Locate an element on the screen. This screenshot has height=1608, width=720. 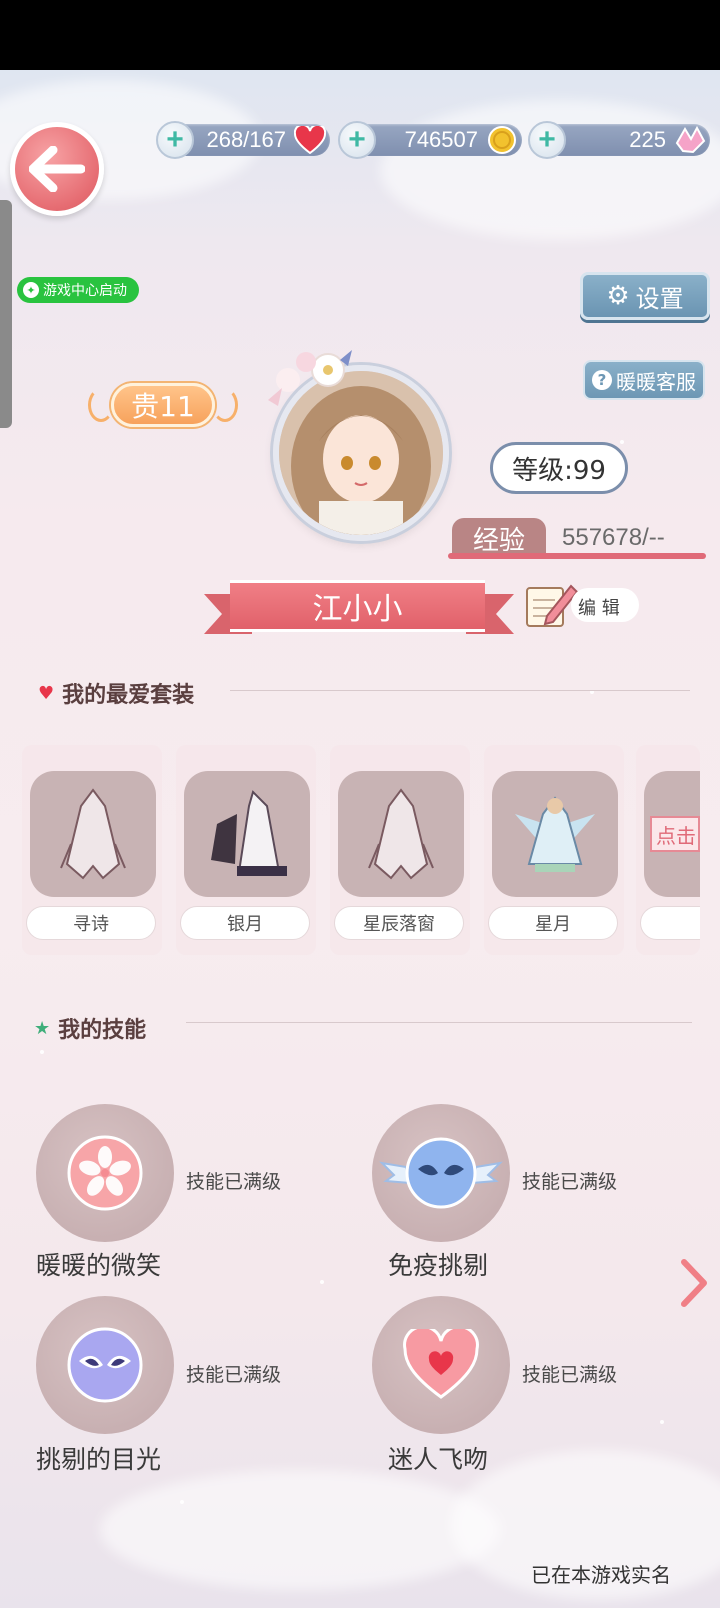
outfit-card-3: 星辰落窗 is located at coordinates (400, 850).